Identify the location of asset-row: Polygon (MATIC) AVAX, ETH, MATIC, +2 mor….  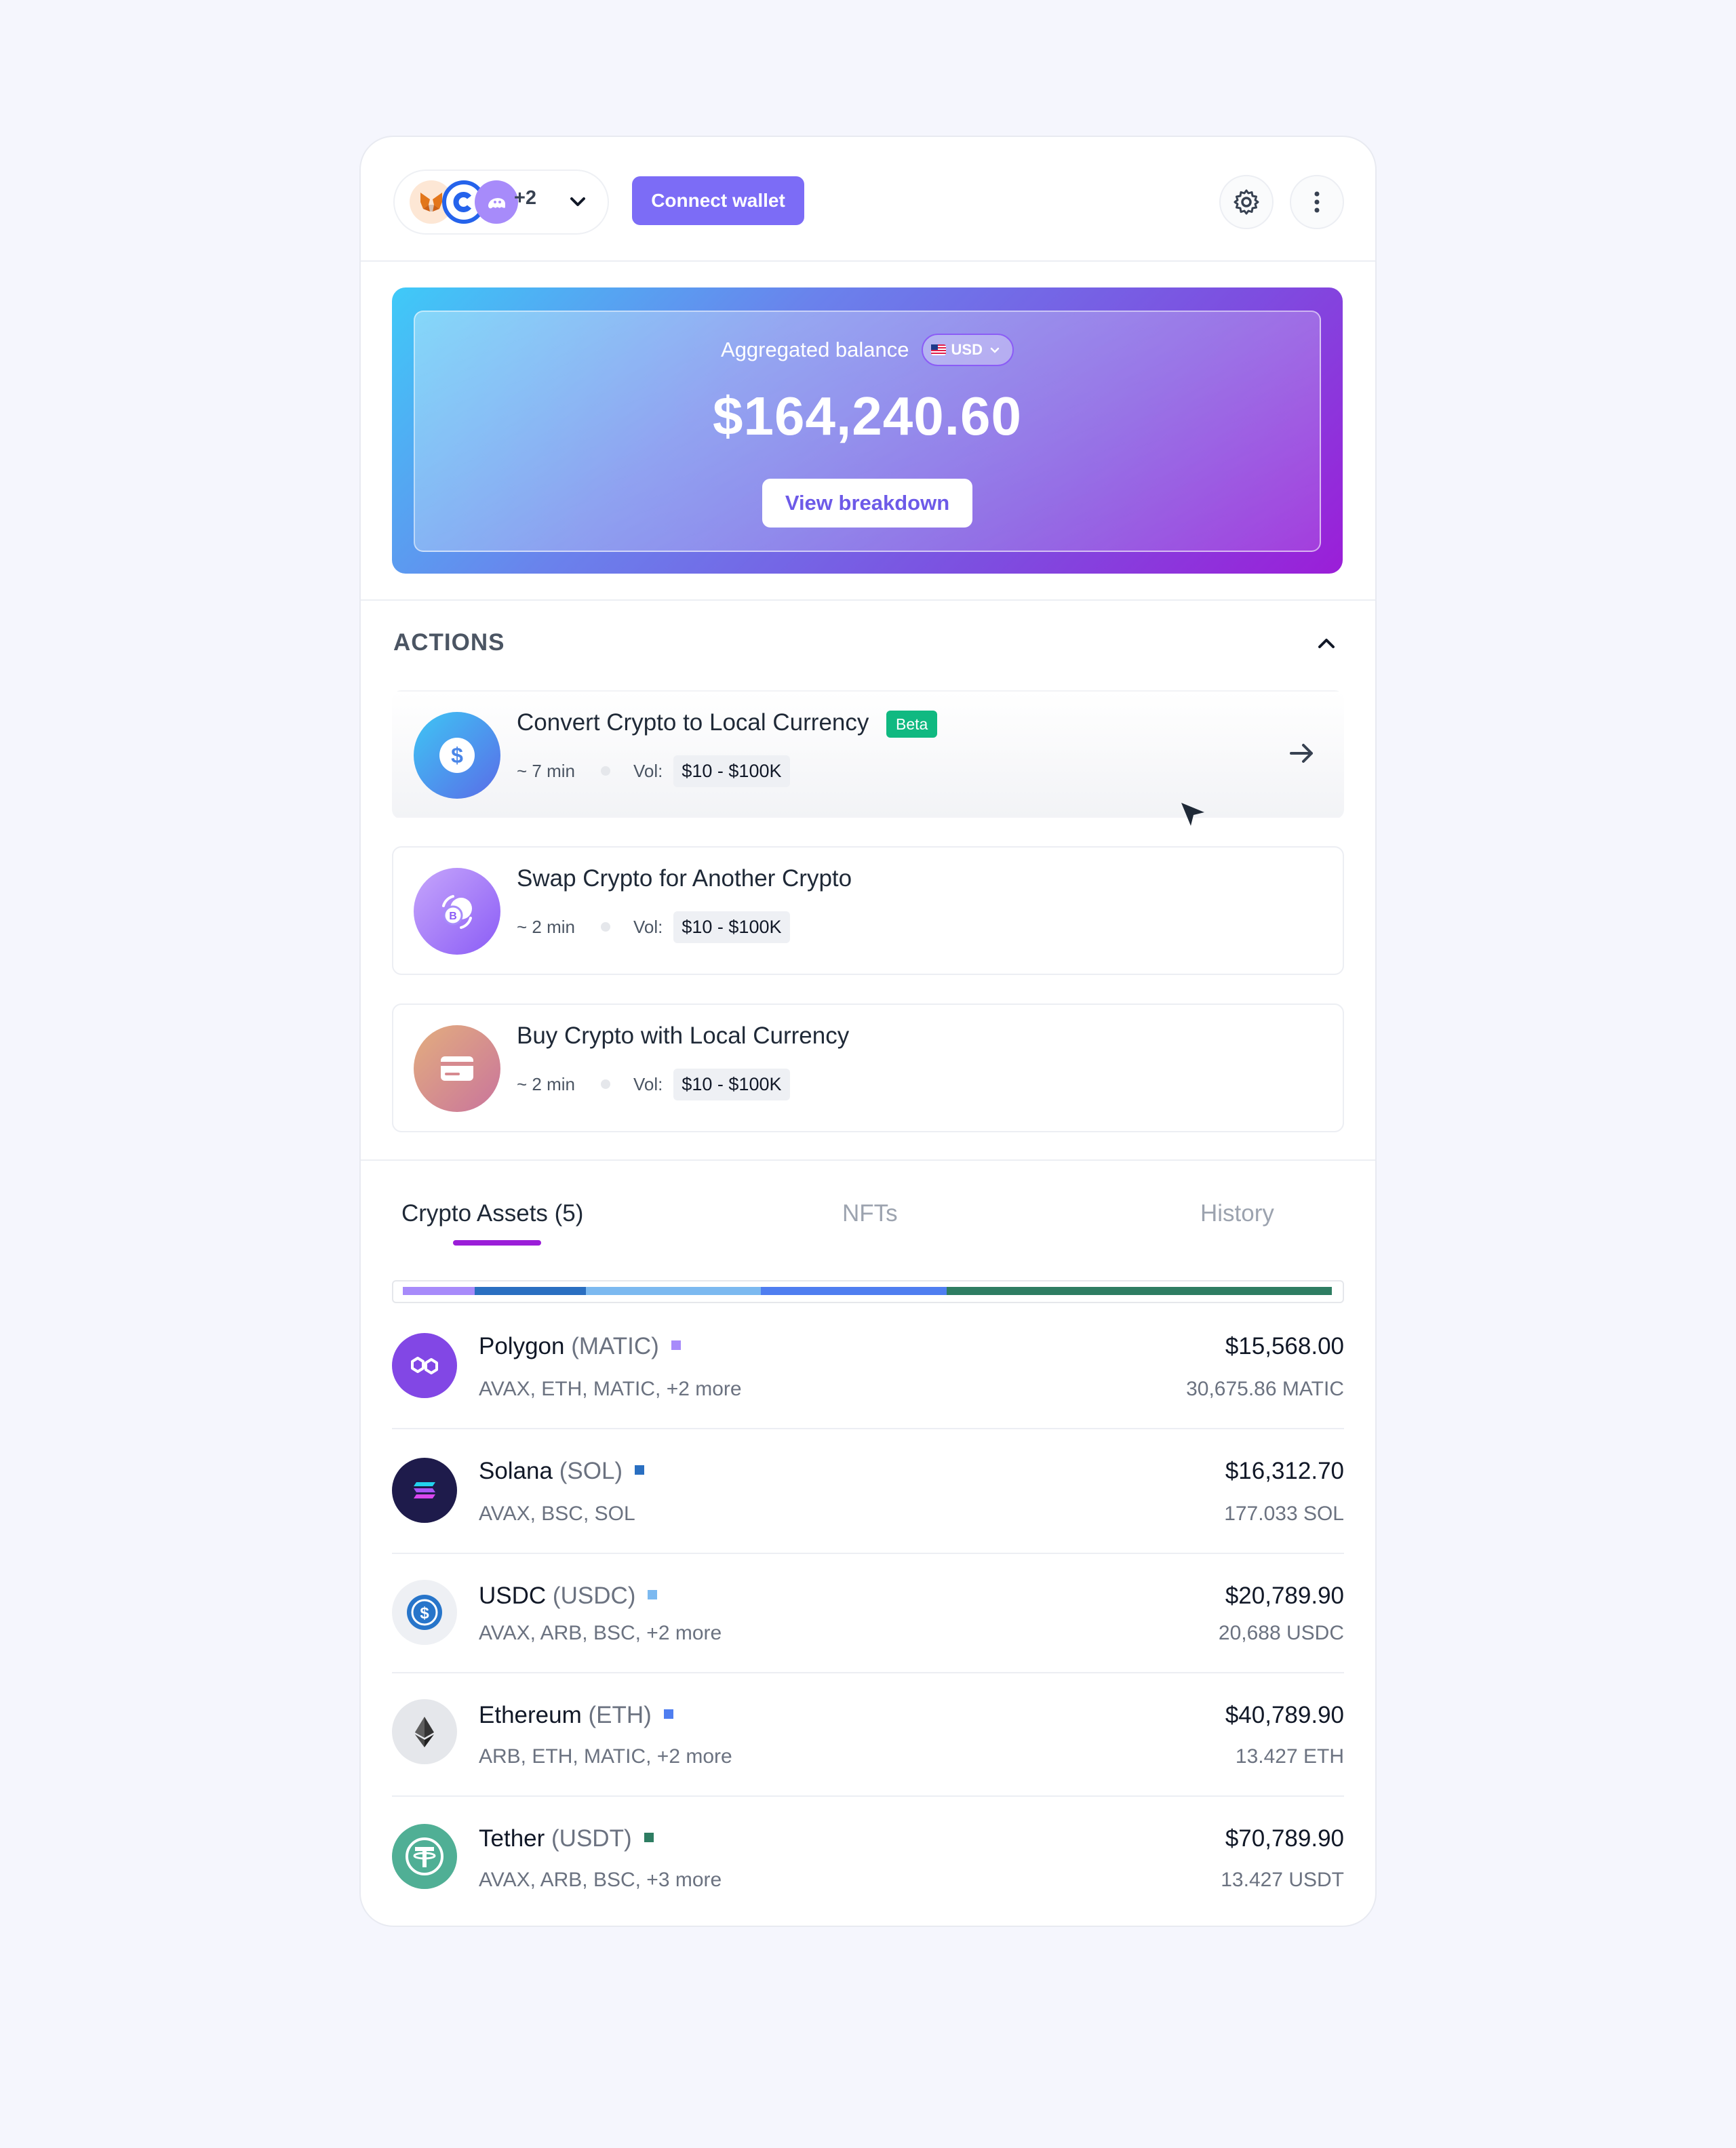
(868, 1395).